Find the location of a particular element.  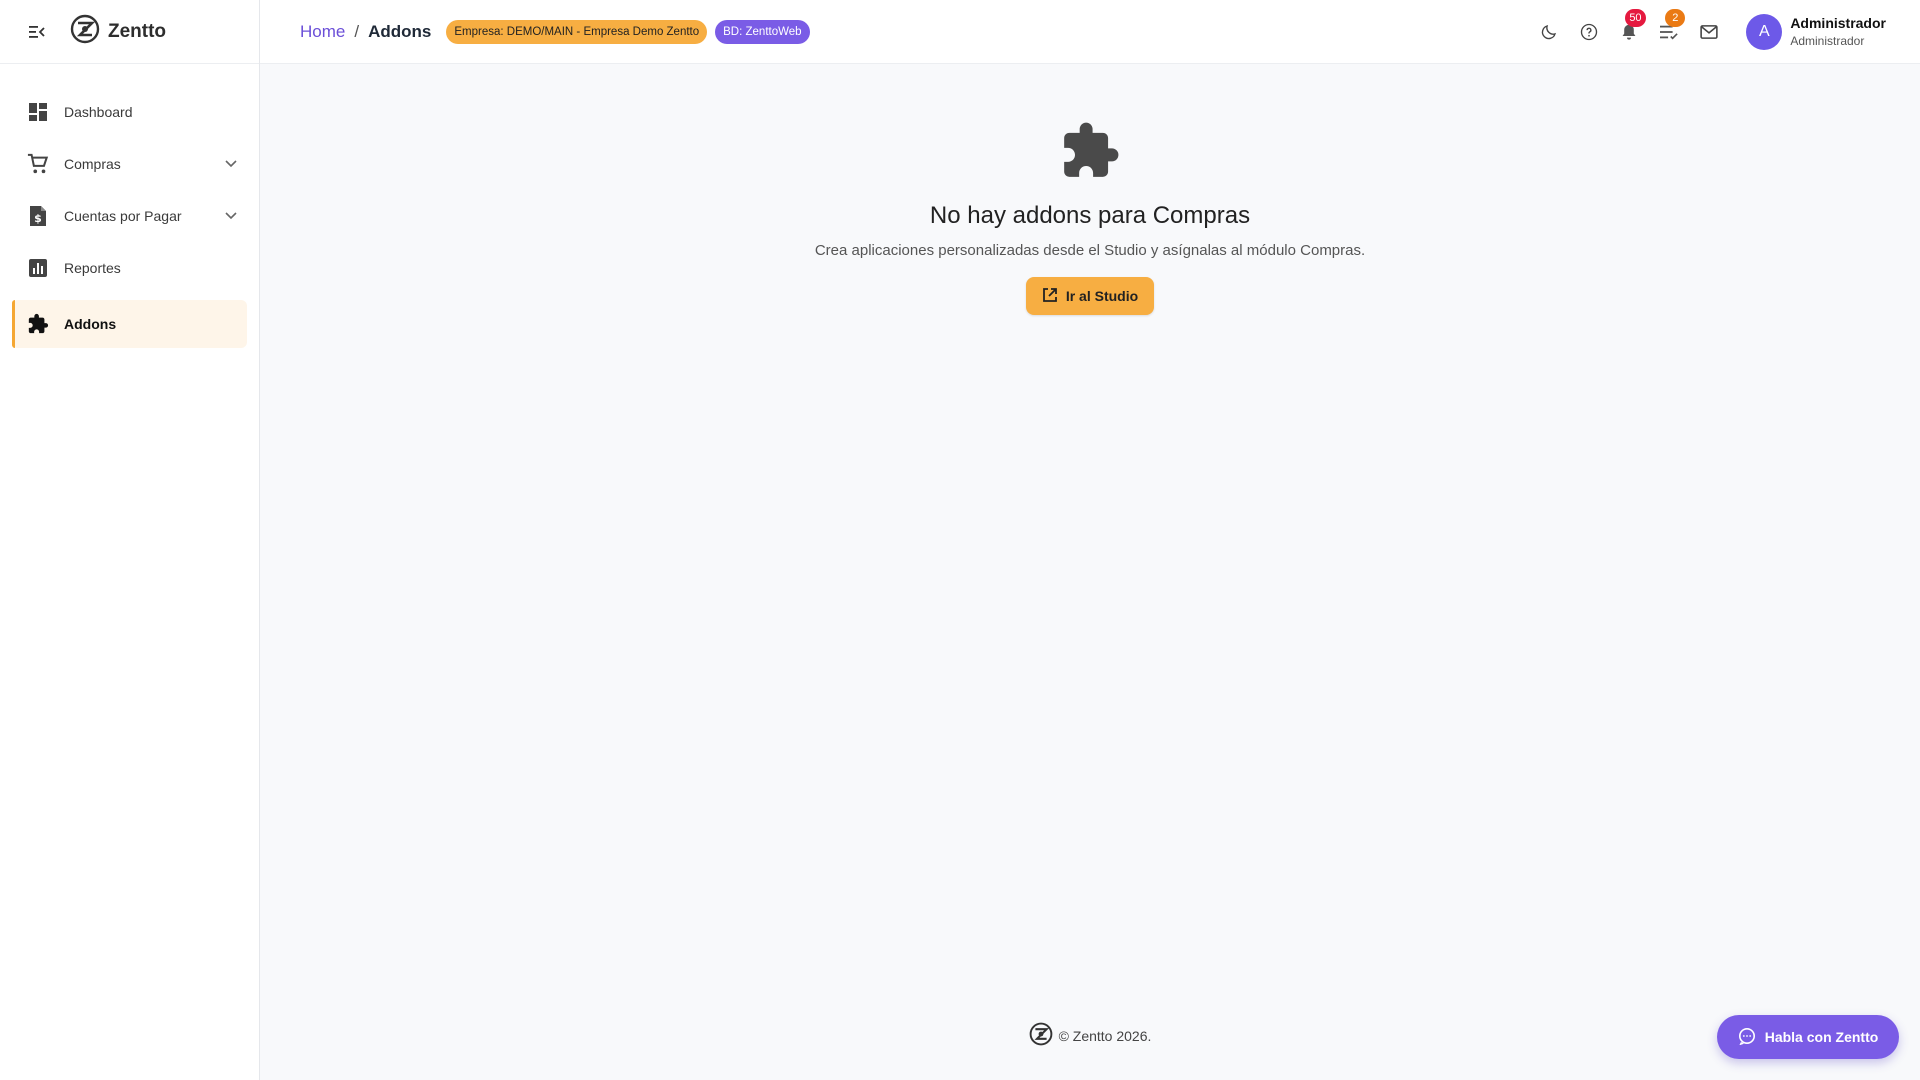

brand: Zentto is located at coordinates (118, 31).